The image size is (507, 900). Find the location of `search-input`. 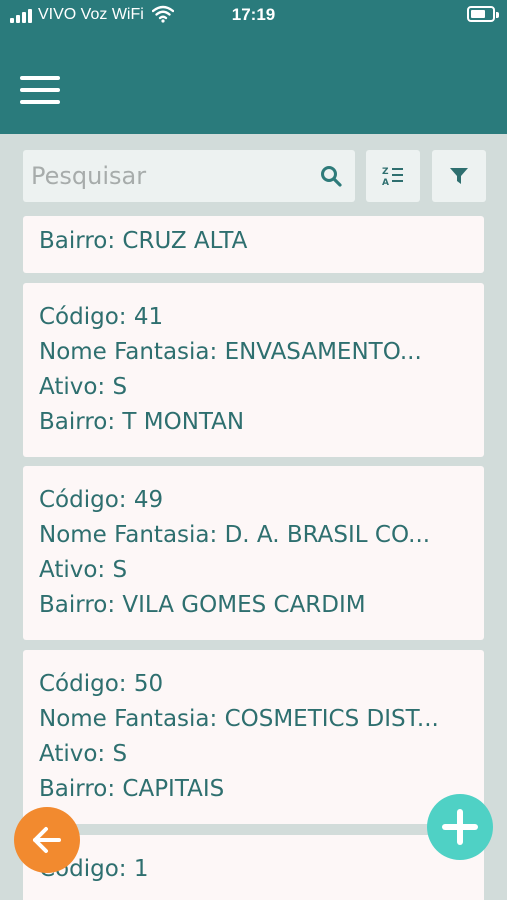

search-input is located at coordinates (168, 176).